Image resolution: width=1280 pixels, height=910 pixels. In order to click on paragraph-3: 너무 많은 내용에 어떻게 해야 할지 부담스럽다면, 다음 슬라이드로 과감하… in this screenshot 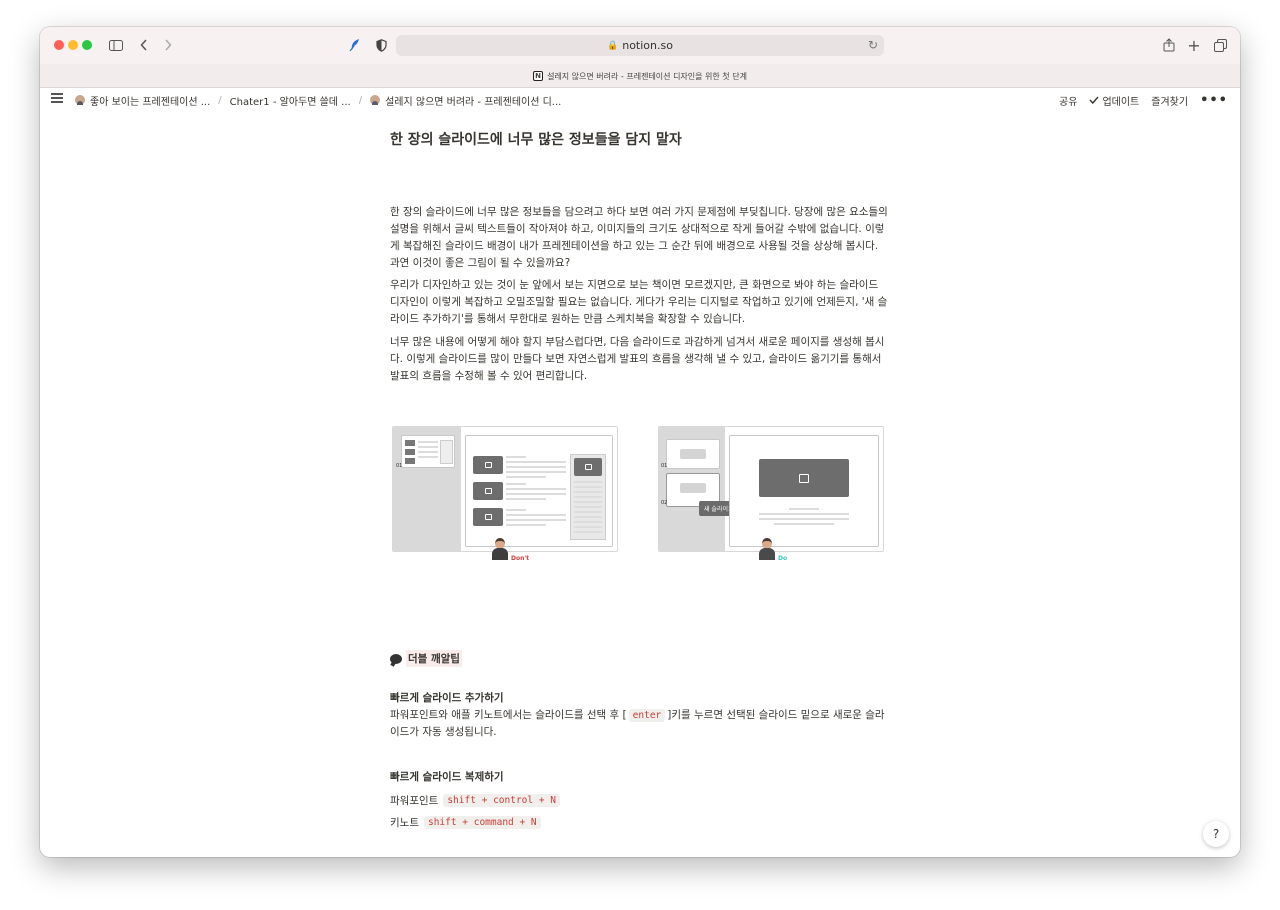, I will do `click(637, 359)`.